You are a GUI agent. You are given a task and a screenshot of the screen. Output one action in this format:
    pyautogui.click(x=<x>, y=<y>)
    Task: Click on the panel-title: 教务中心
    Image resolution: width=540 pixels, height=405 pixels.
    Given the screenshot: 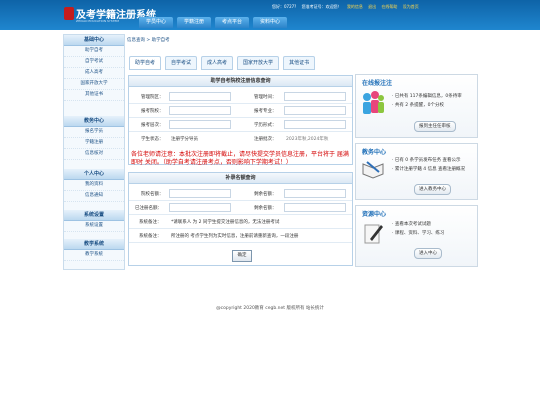 What is the action you would take?
    pyautogui.click(x=374, y=152)
    